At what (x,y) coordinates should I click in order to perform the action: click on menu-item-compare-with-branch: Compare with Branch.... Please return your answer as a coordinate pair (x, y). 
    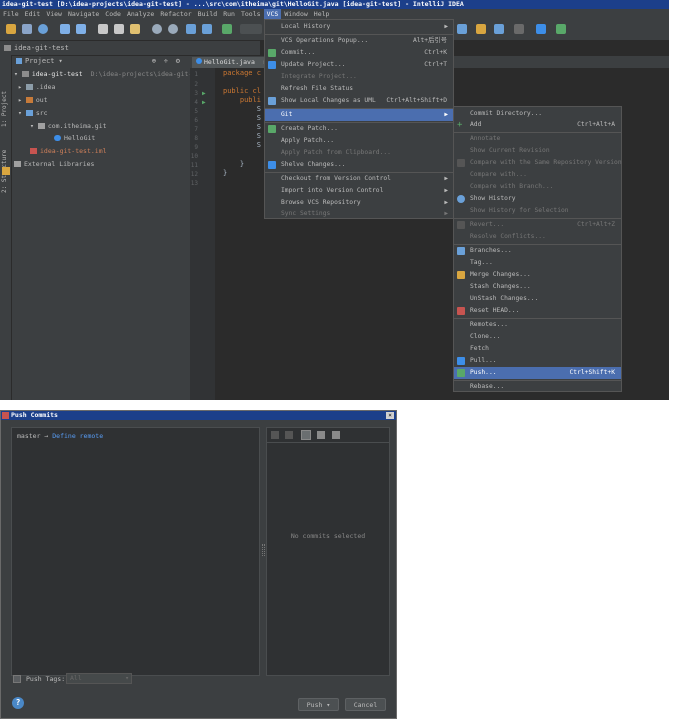
    Looking at the image, I should click on (537, 187).